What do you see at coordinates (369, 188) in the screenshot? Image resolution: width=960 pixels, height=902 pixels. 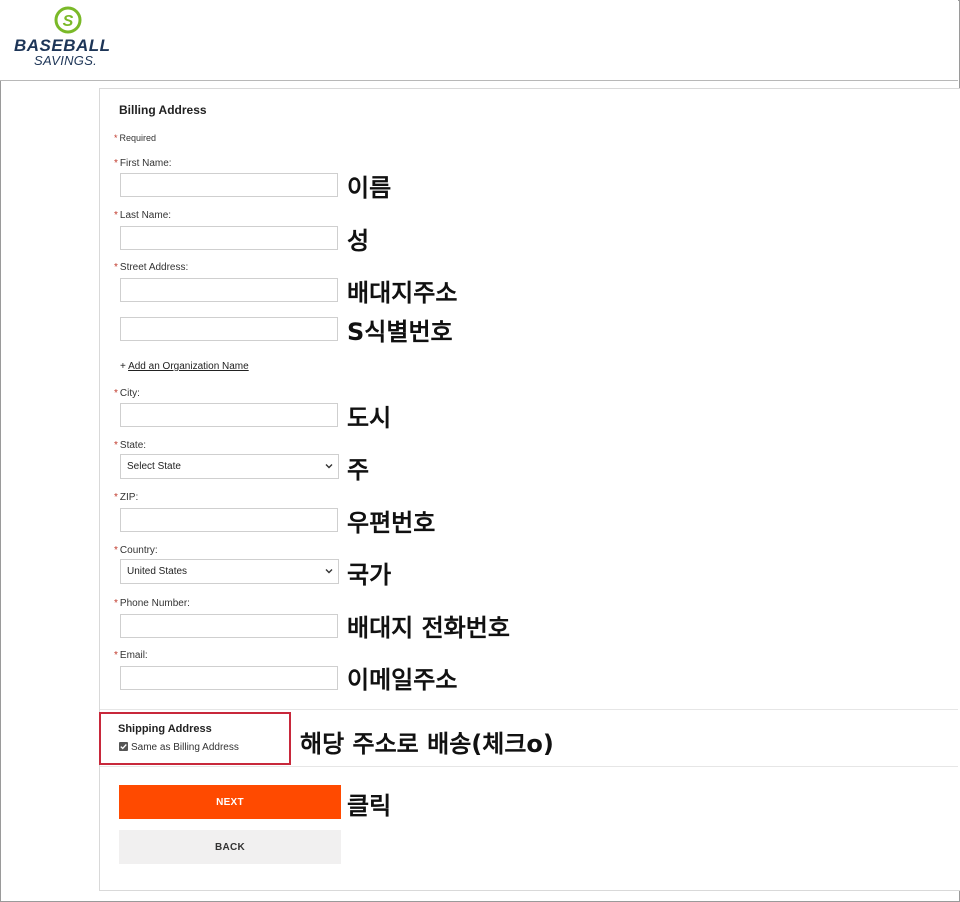 I see `annotation-first-name: 이름` at bounding box center [369, 188].